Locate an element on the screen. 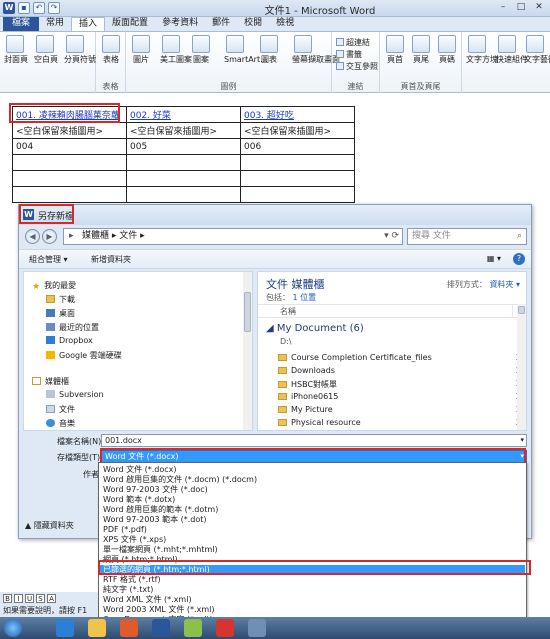 The height and width of the screenshot is (639, 550). wordart-button: 文字藝術師 is located at coordinates (537, 49).